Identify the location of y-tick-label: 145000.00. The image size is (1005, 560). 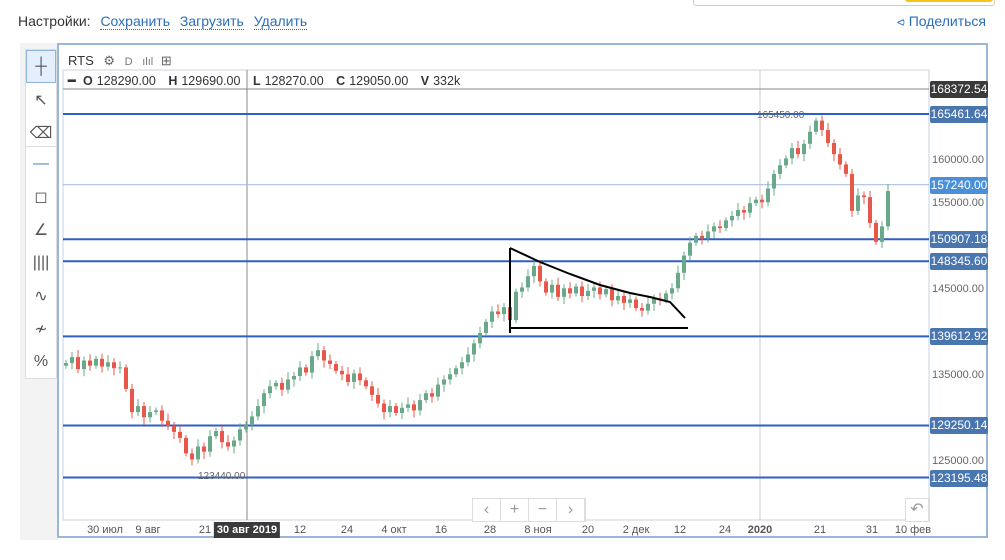
(958, 289).